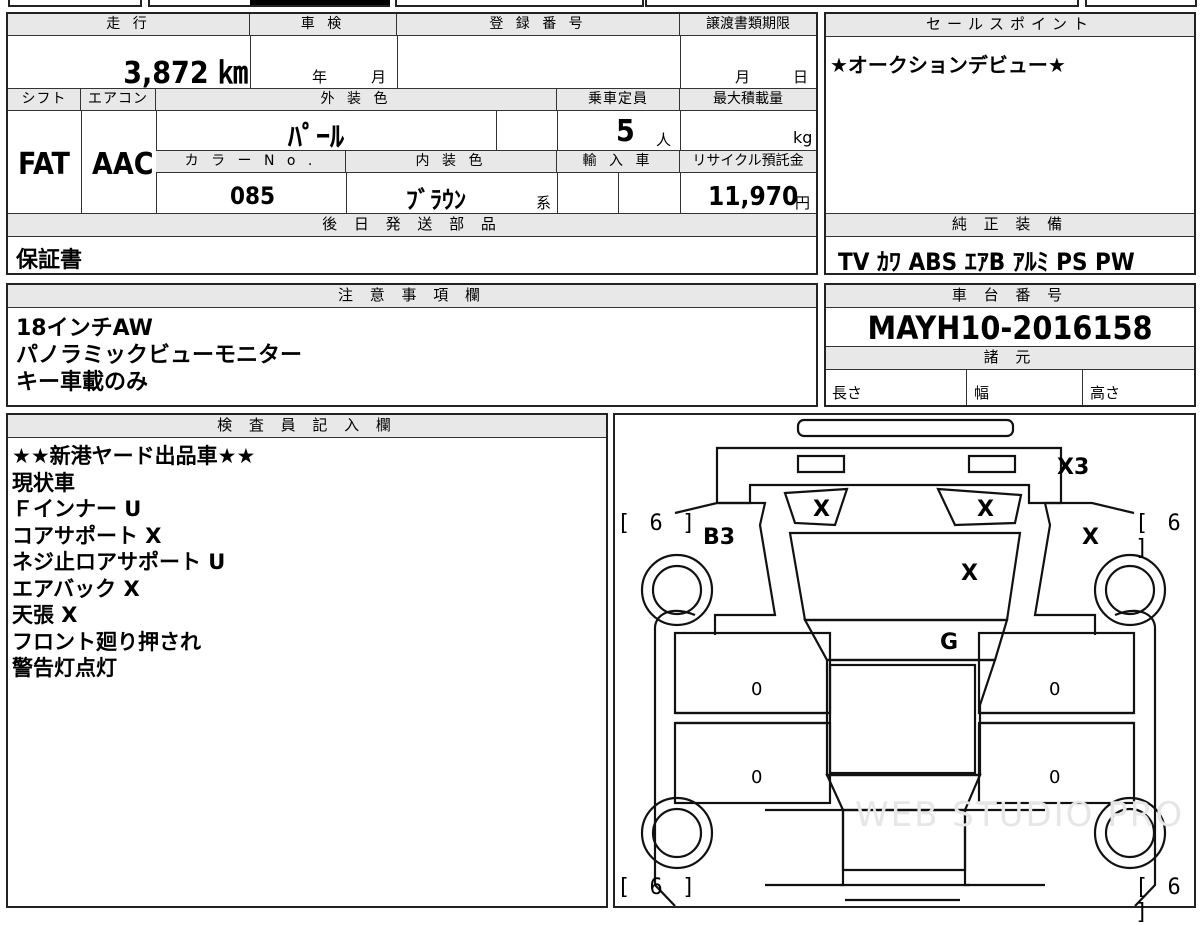 Image resolution: width=1200 pixels, height=925 pixels. Describe the element at coordinates (743, 77) in the screenshot. I see `transfer-month-unit: 月` at that location.